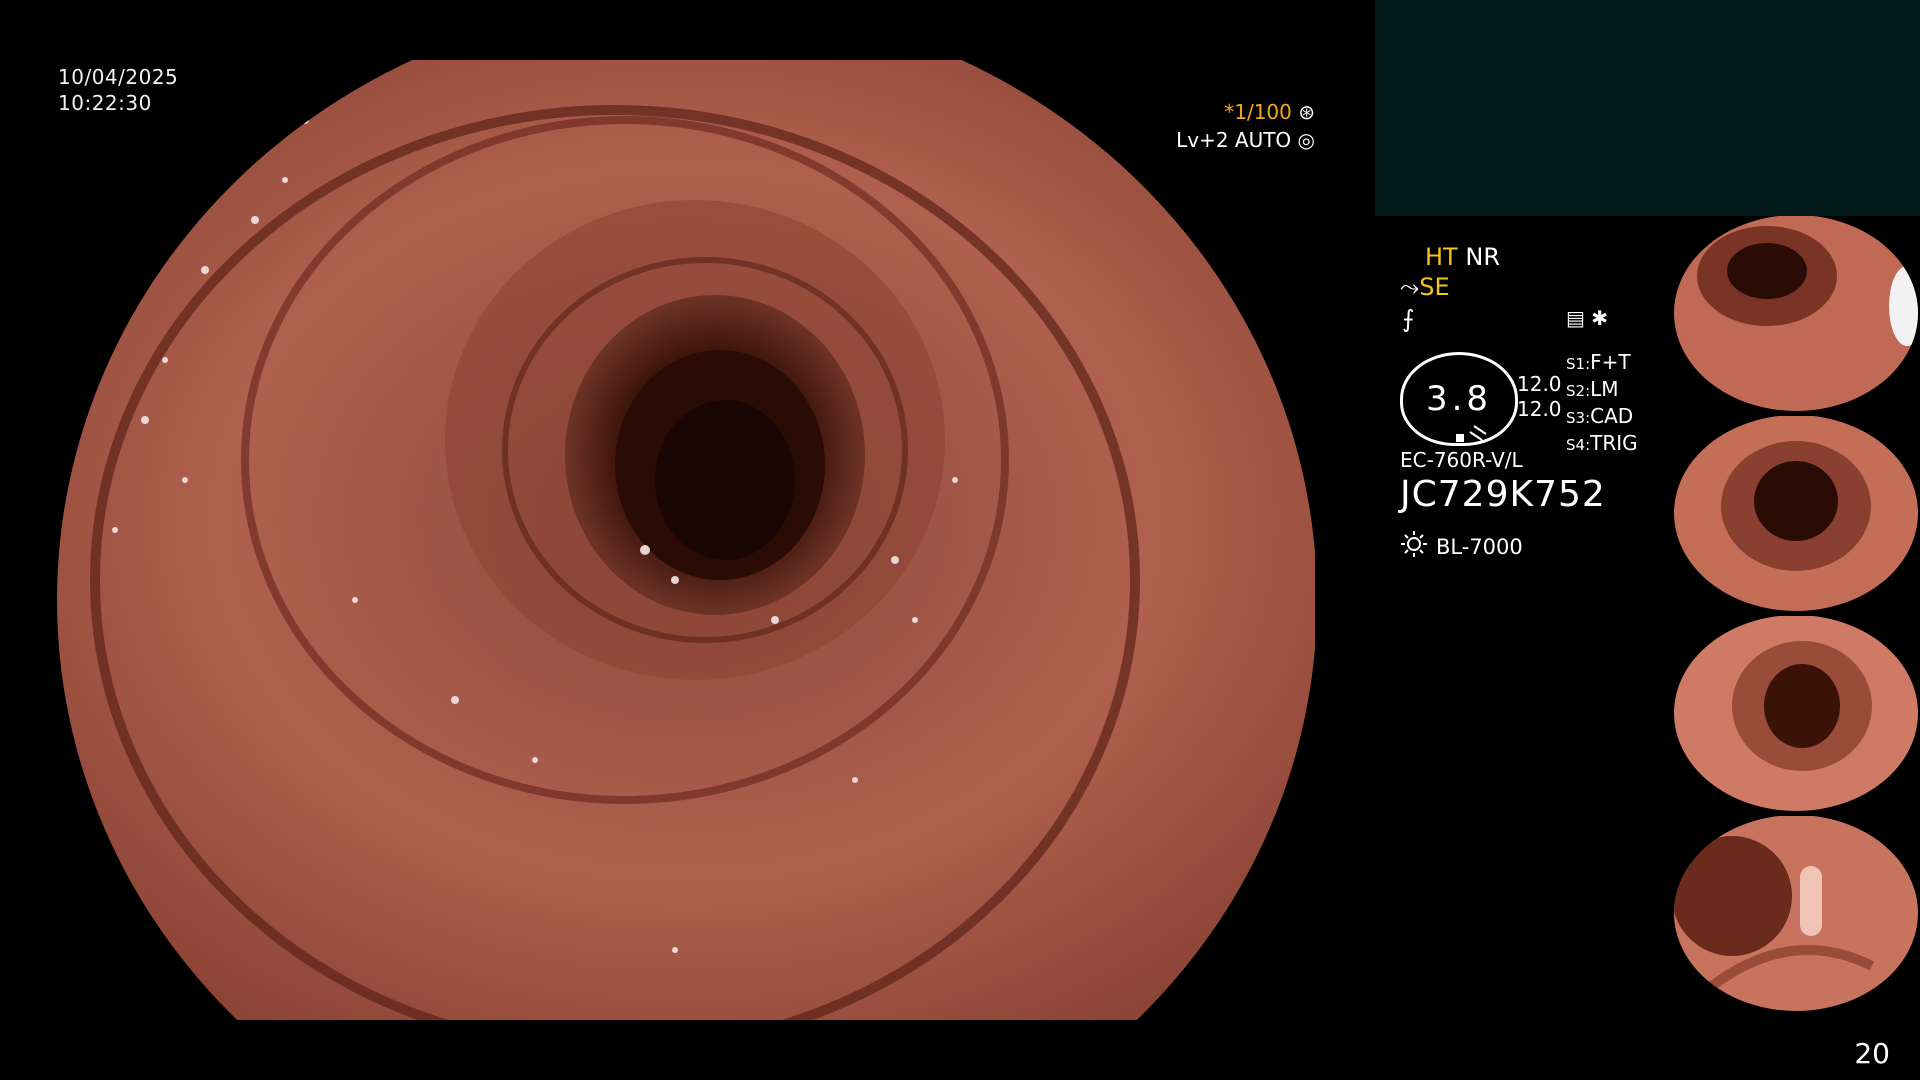  Describe the element at coordinates (1462, 257) in the screenshot. I see `enhancement-row: HT NR` at that location.